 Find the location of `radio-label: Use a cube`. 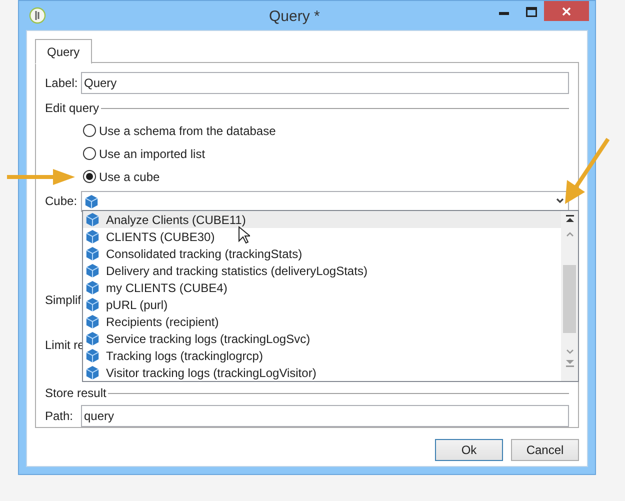

radio-label: Use a cube is located at coordinates (129, 177).